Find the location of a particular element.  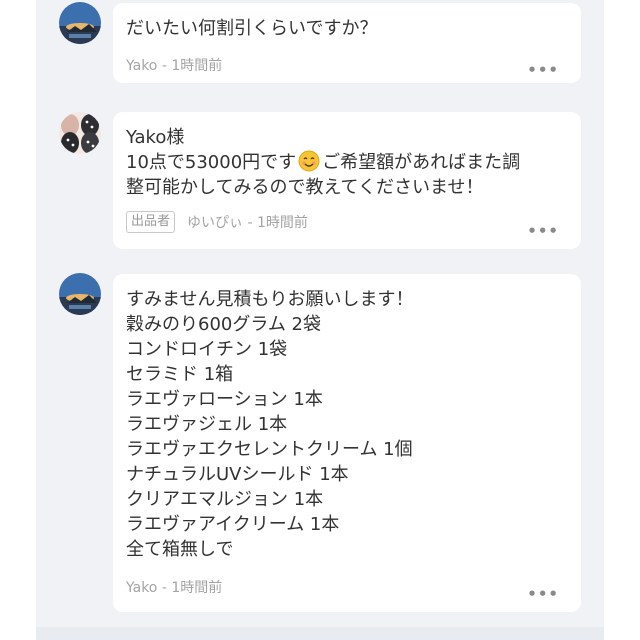

comment-text-line: 整可能かしてみるので教えてくださいませ！ is located at coordinates (305, 187).